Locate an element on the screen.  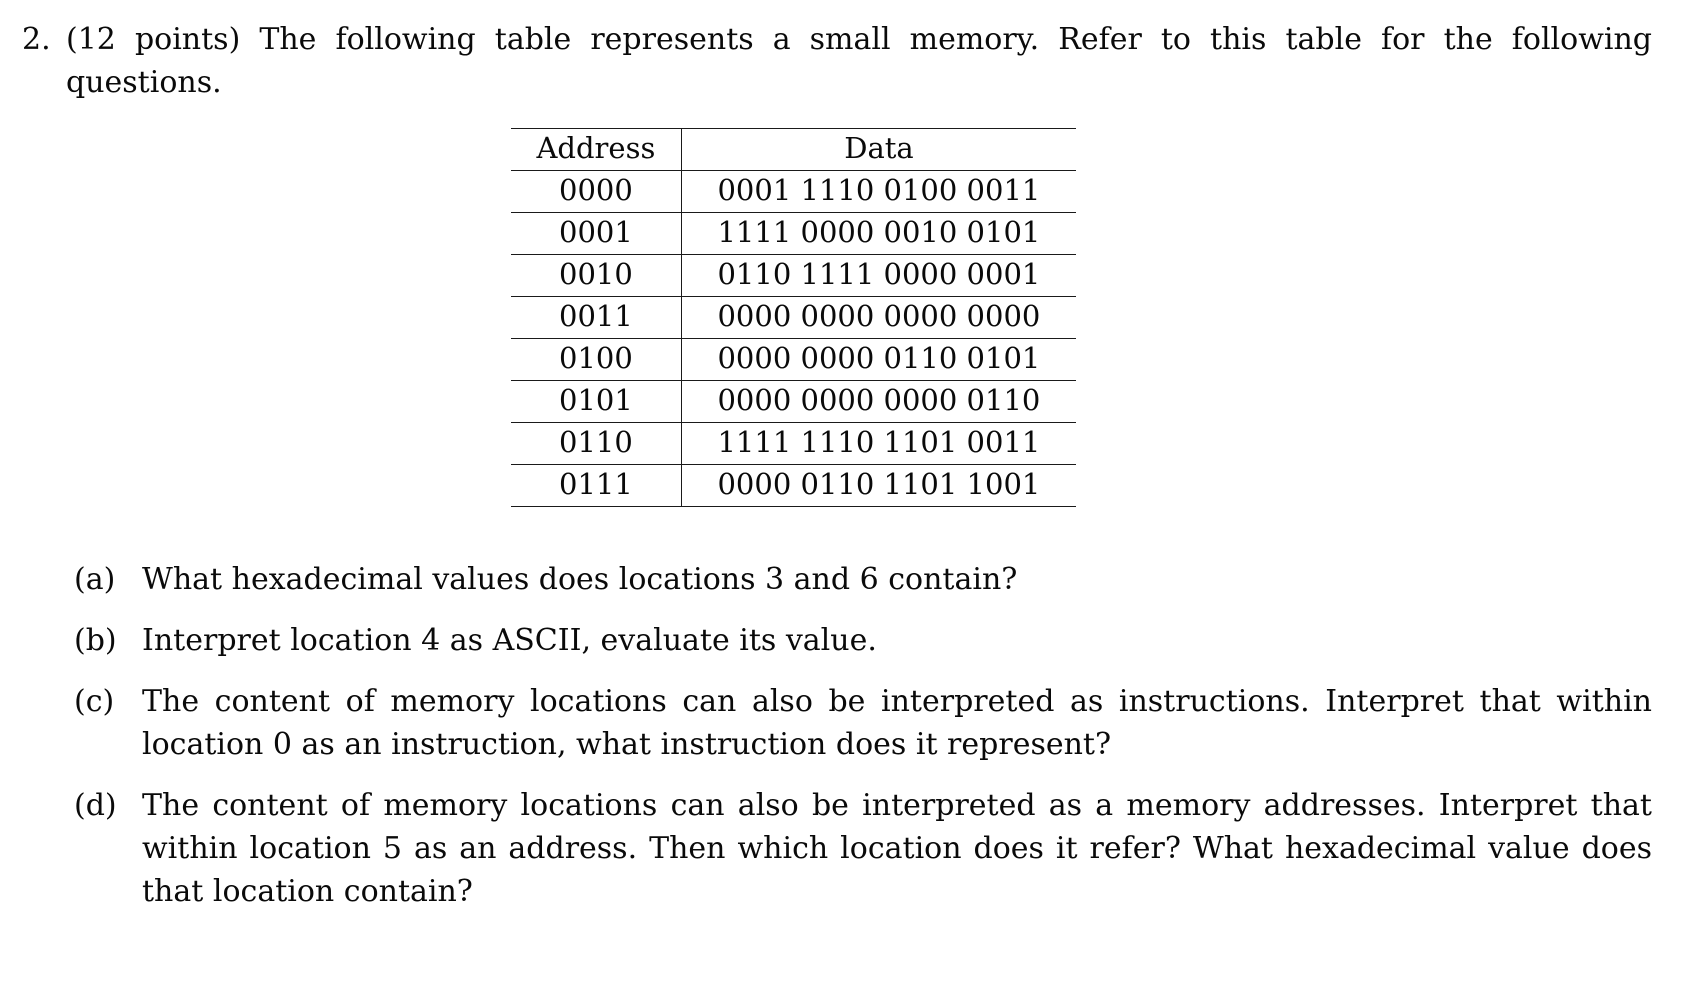
cell-address: 0111 is located at coordinates (596, 485).